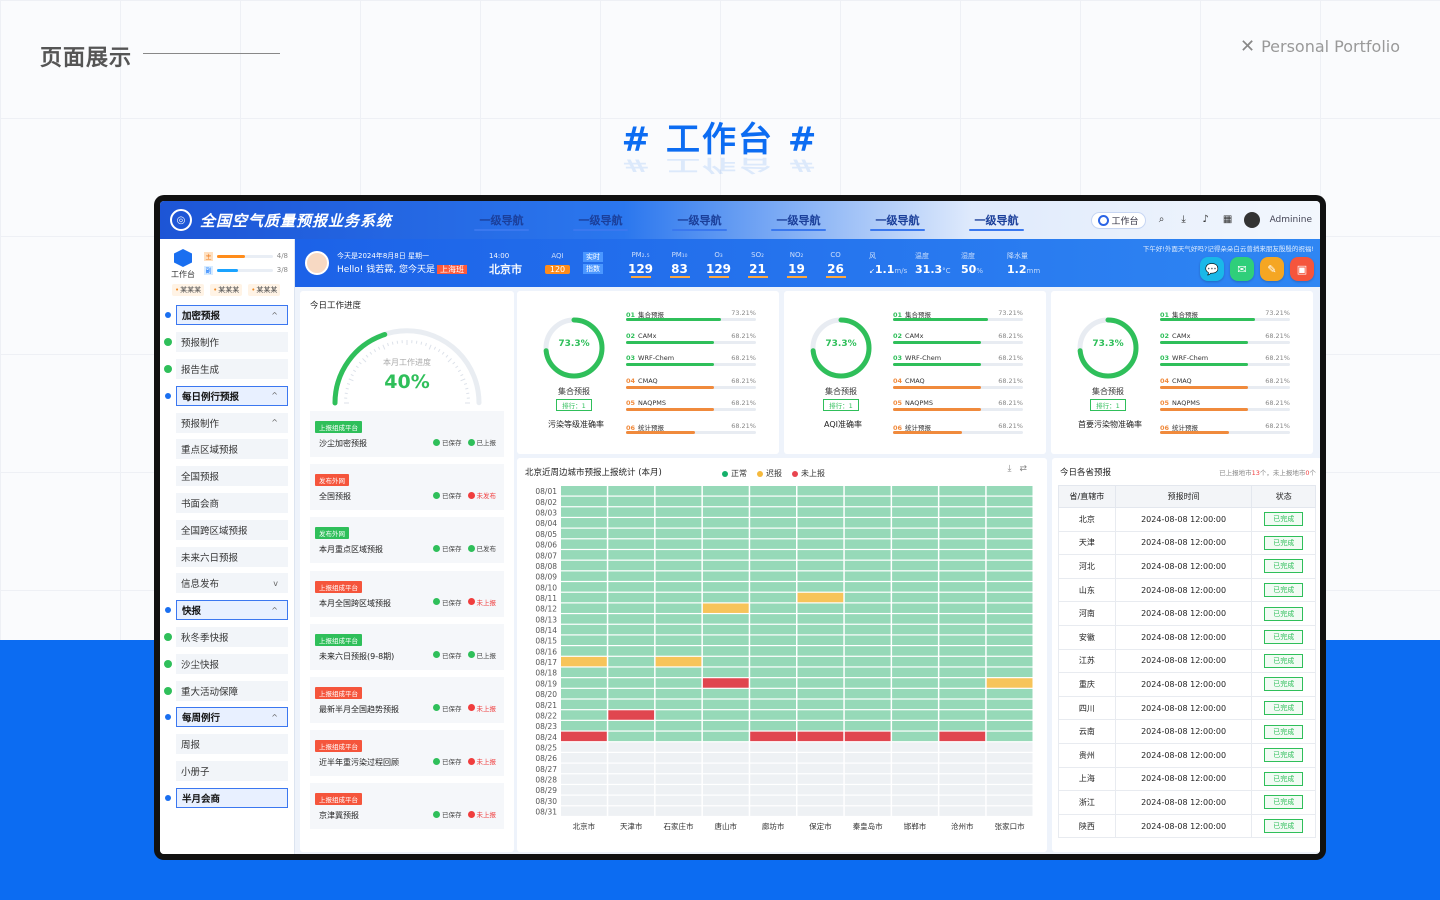 The height and width of the screenshot is (900, 1440). Describe the element at coordinates (1187, 826) in the screenshot. I see `table-row: 陕西 2024-08-08 12:00:00 已完成` at that location.